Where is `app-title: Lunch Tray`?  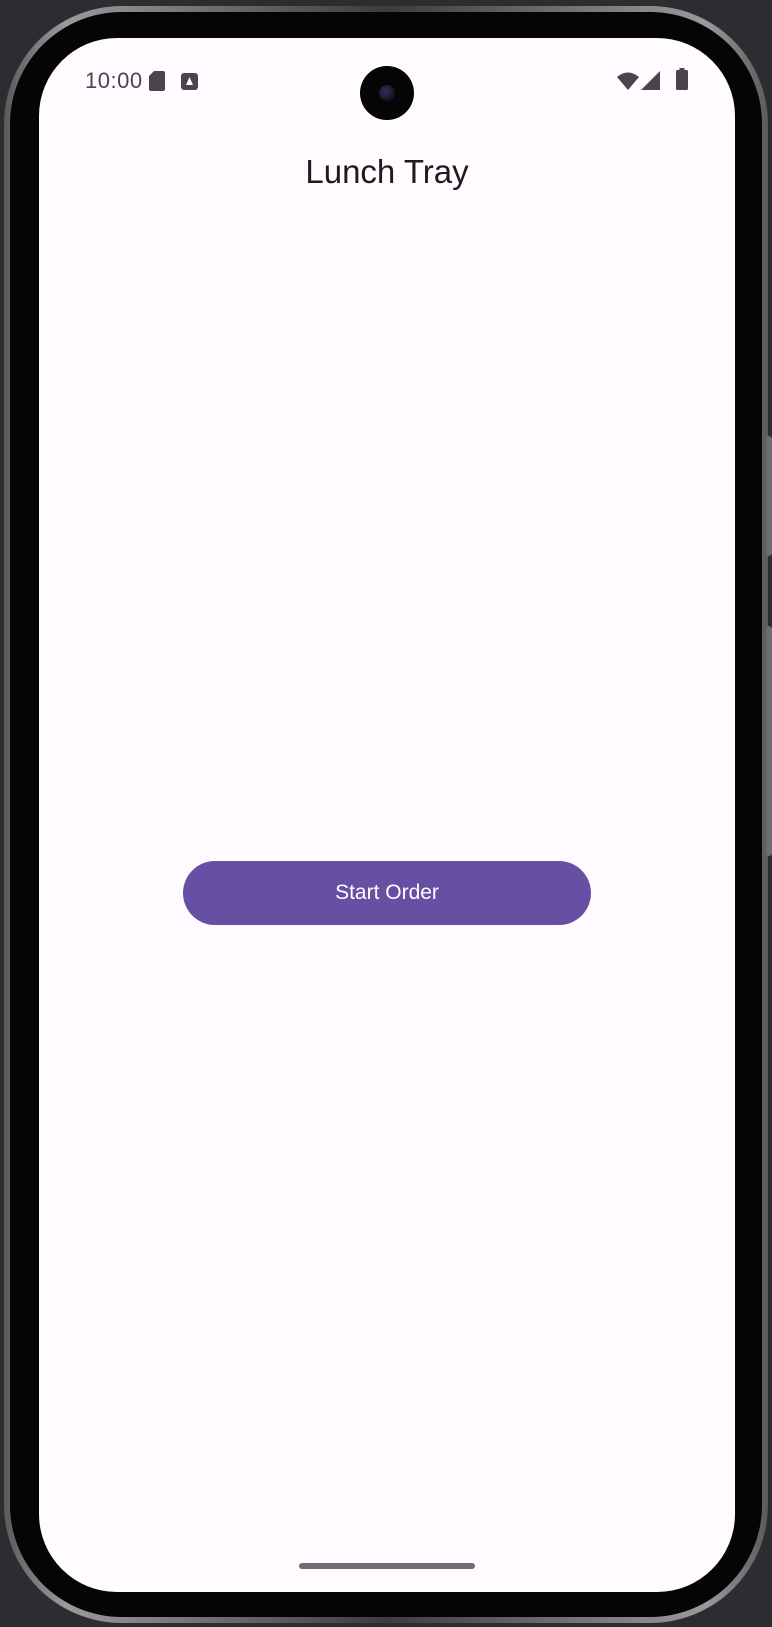 app-title: Lunch Tray is located at coordinates (387, 171).